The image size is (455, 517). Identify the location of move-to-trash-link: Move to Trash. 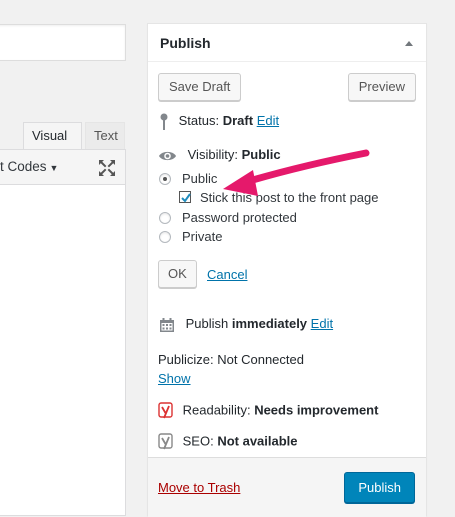
(199, 487).